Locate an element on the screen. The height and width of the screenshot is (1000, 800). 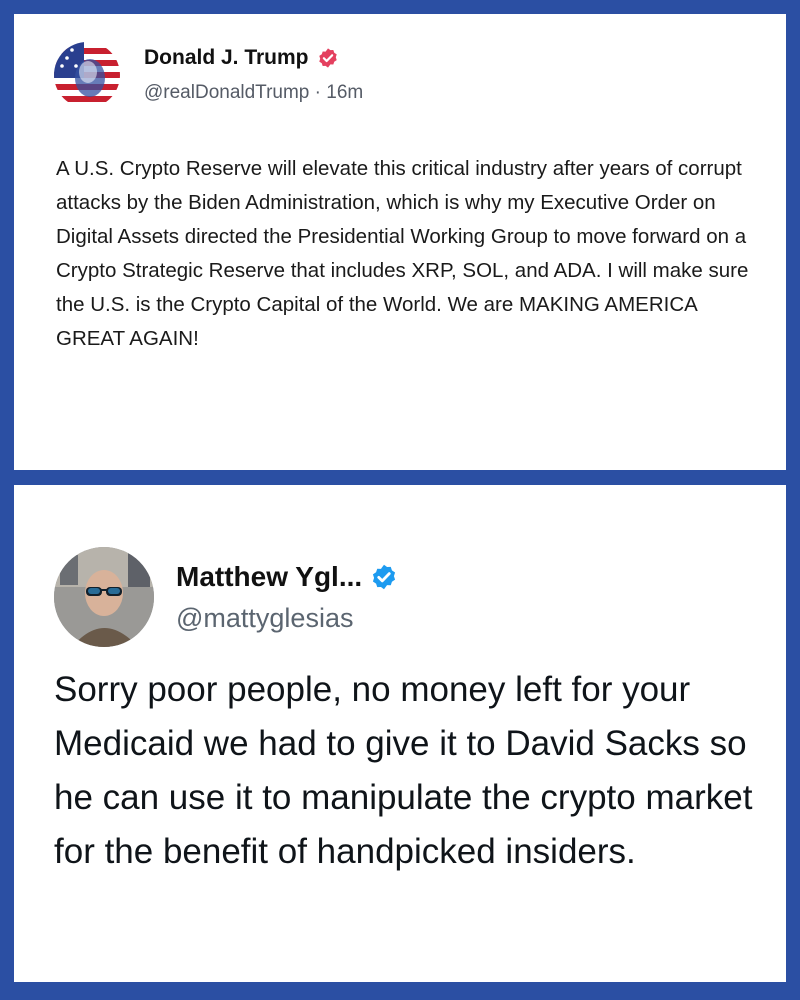
author-name: Donald J. Trump is located at coordinates (226, 58).